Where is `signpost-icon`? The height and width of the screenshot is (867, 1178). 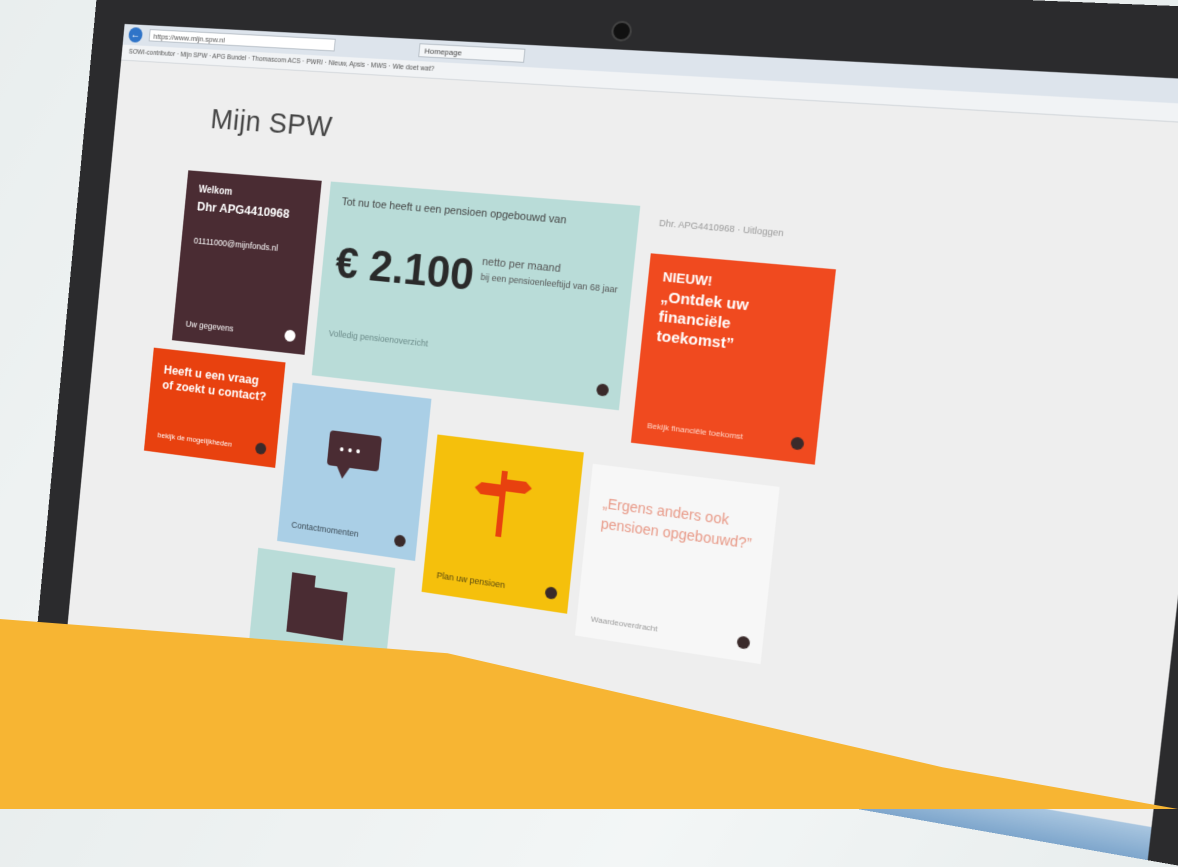
signpost-icon is located at coordinates (508, 494).